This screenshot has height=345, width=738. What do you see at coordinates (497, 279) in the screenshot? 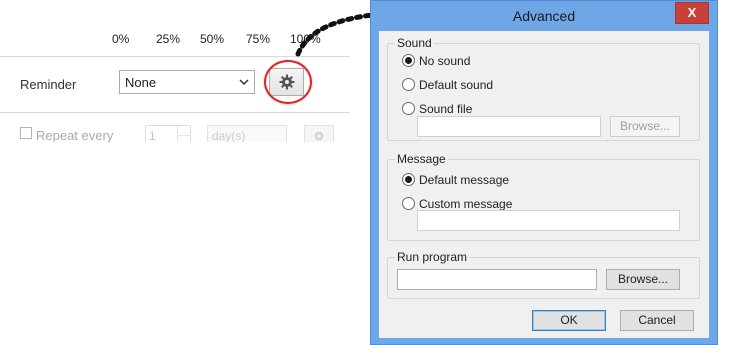
I see `run-program-input` at bounding box center [497, 279].